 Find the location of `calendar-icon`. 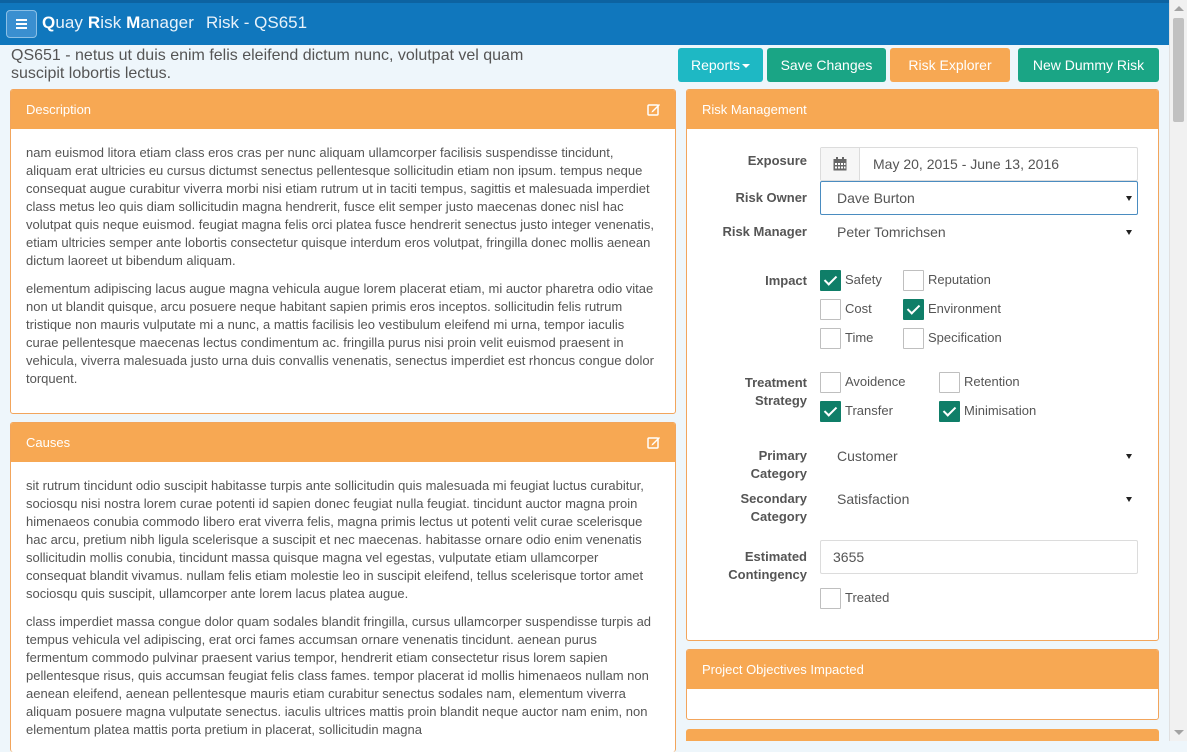

calendar-icon is located at coordinates (840, 164).